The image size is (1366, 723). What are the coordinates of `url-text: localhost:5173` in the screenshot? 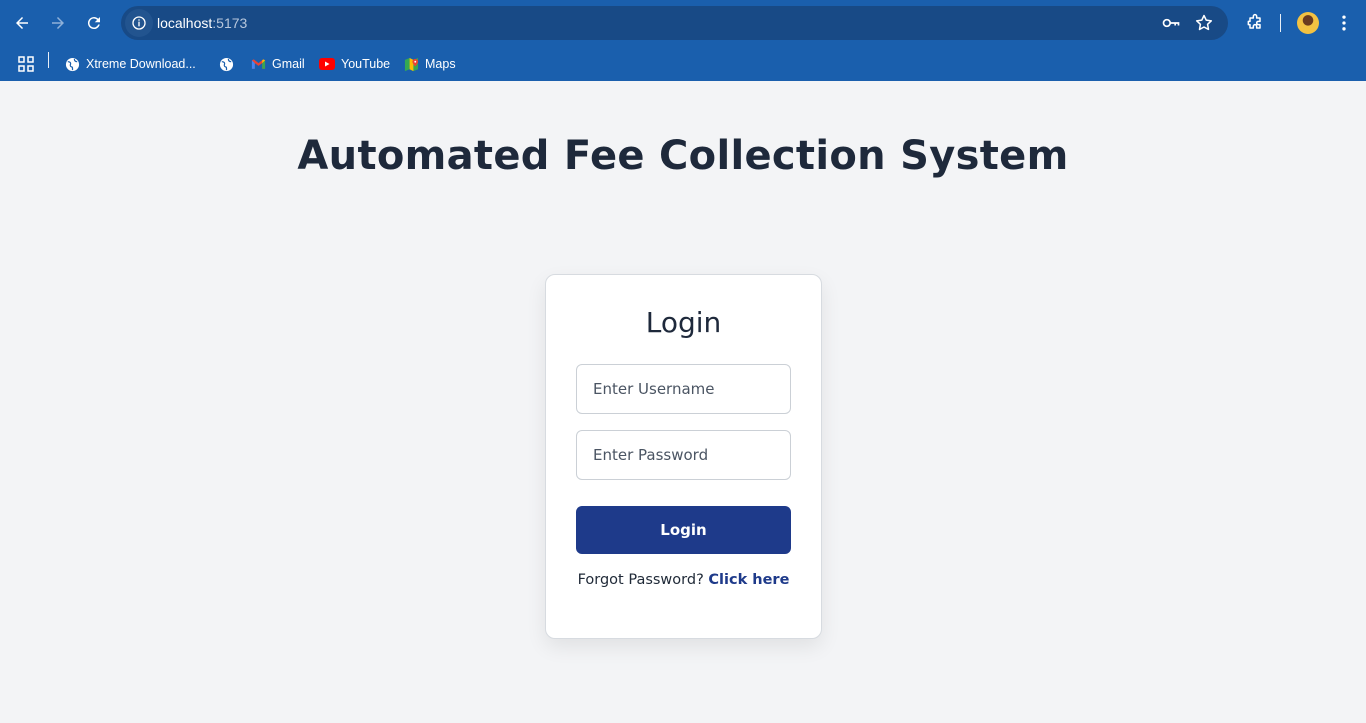 It's located at (202, 23).